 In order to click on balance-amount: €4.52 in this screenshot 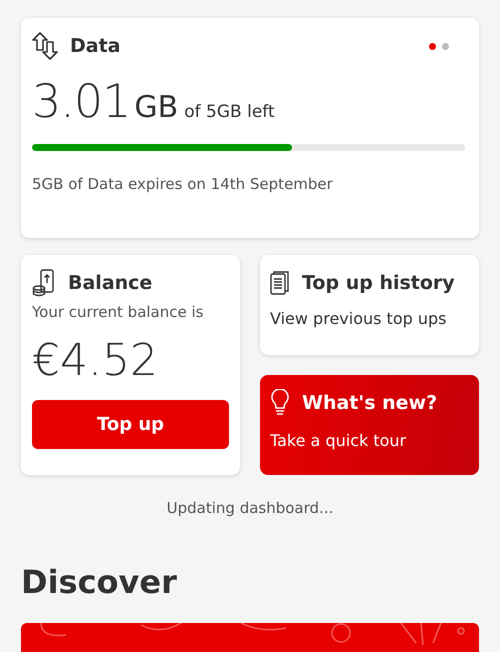, I will do `click(95, 360)`.